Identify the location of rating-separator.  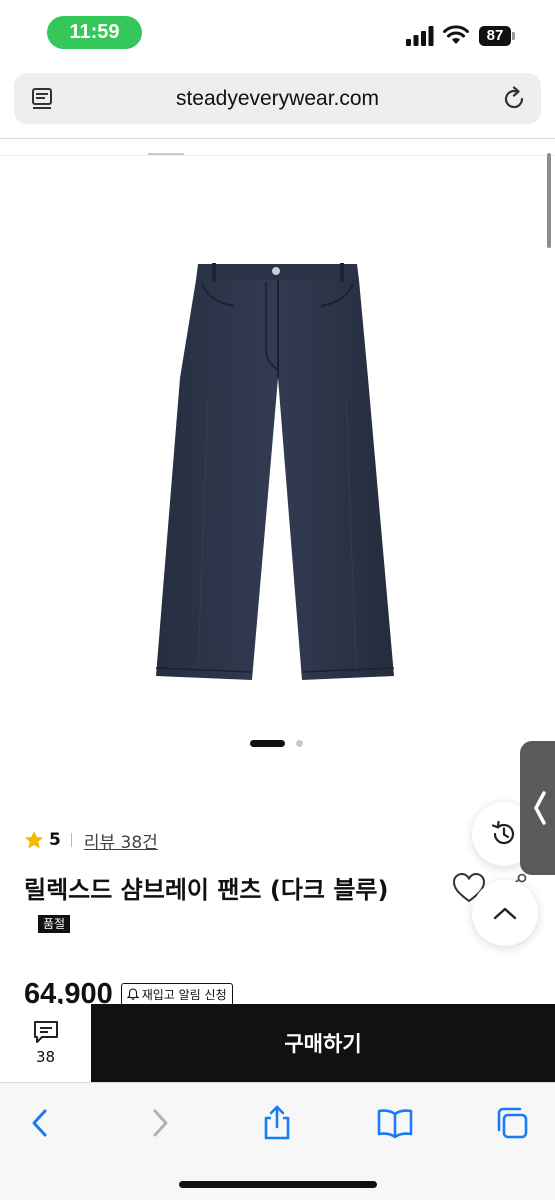
(71, 840).